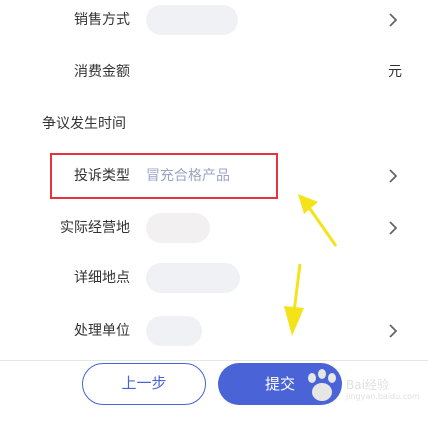 The height and width of the screenshot is (421, 428). Describe the element at coordinates (102, 331) in the screenshot. I see `handling-unit-label: 处理单位` at that location.